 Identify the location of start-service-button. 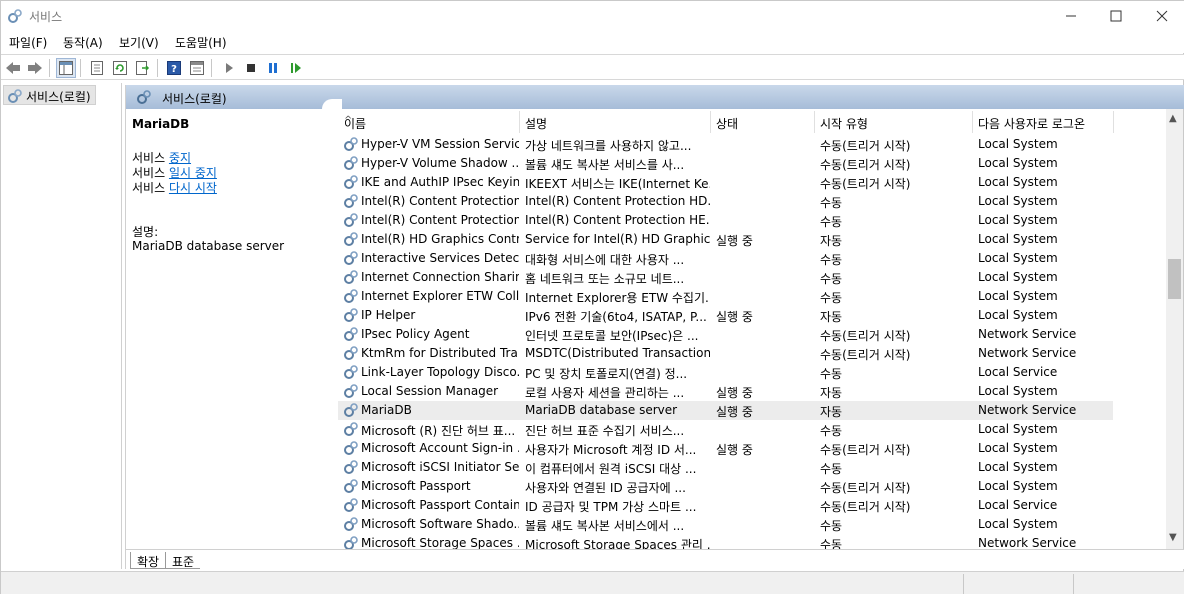
(229, 68).